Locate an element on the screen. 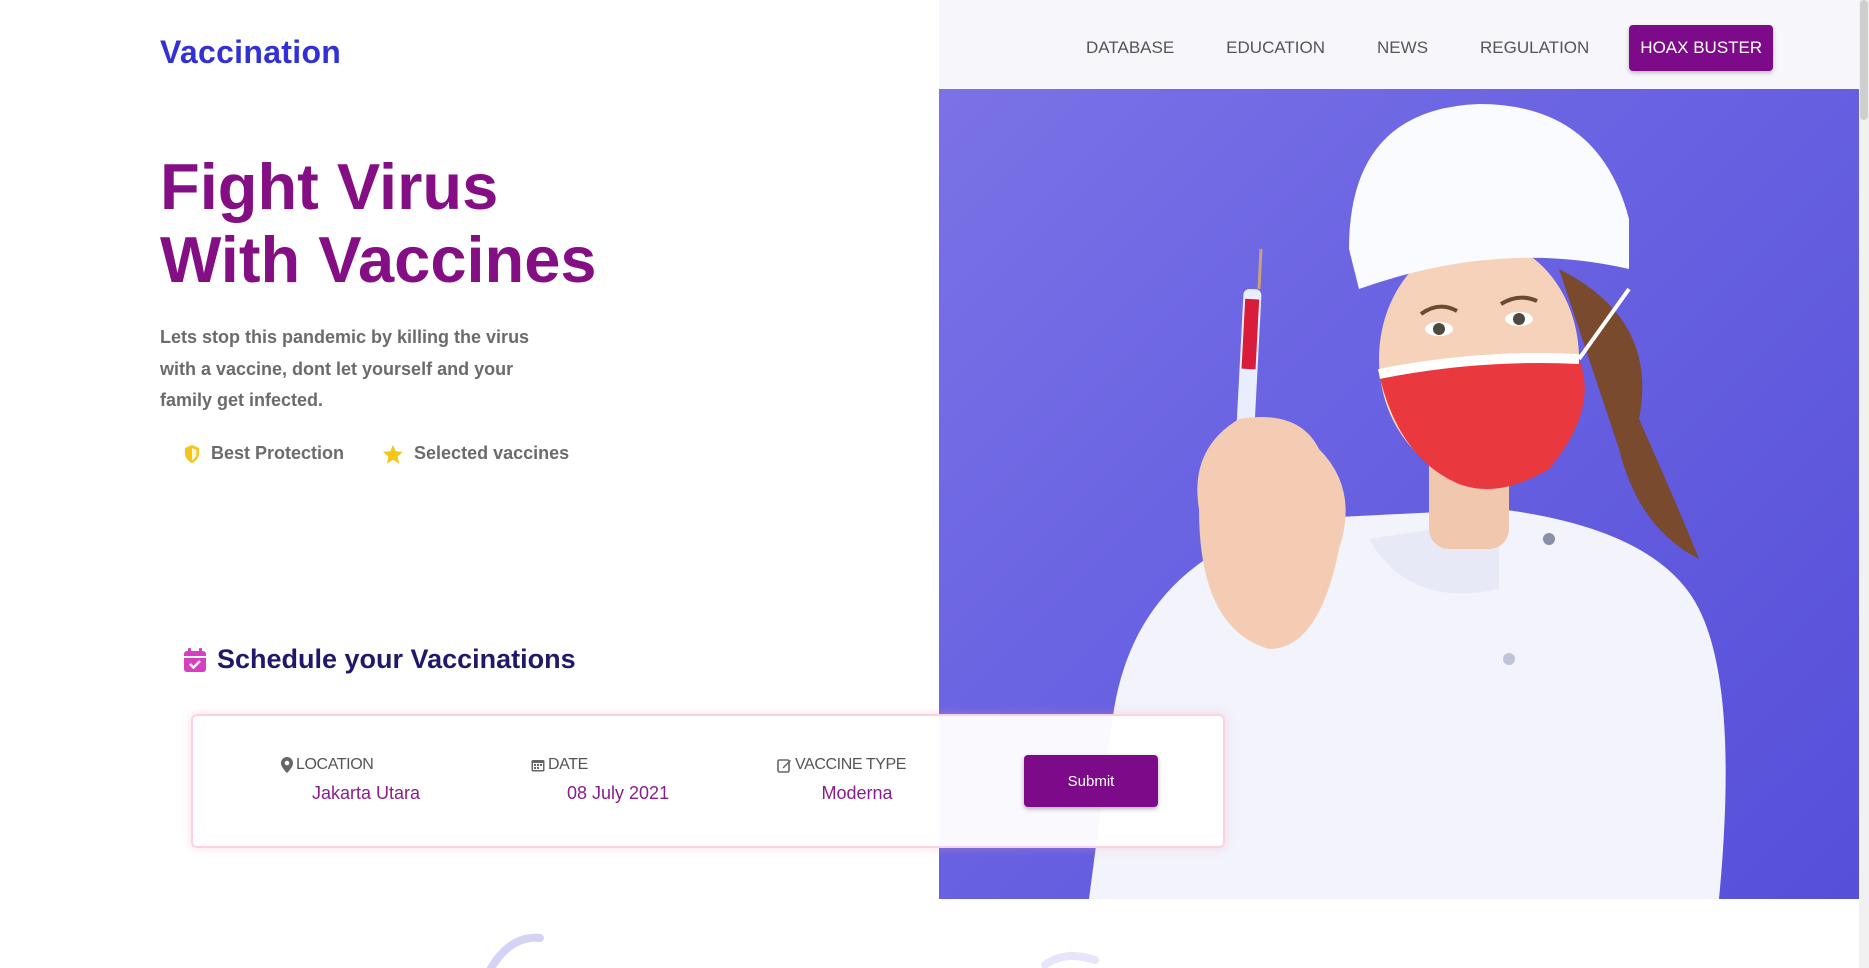  nav-item-database: DATABASE is located at coordinates (1130, 48).